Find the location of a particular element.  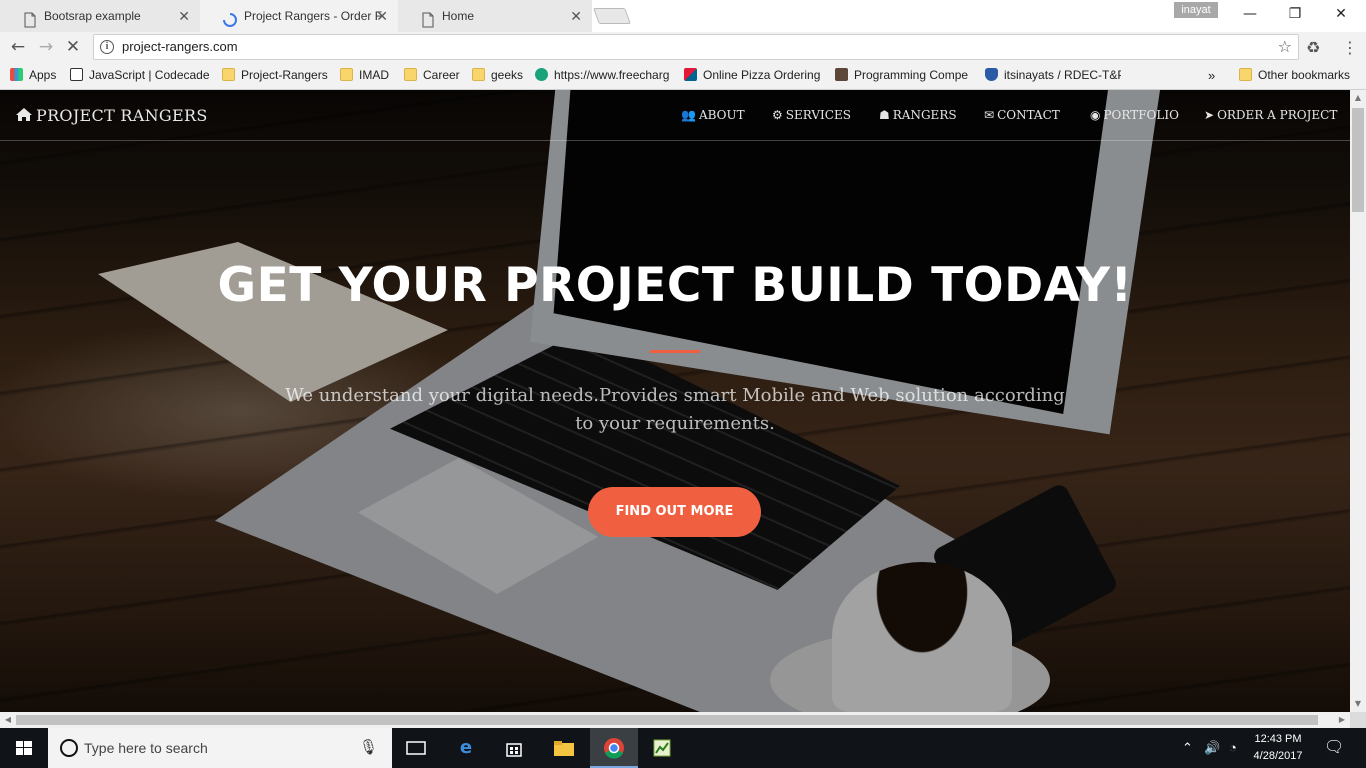

profile-button: inayat is located at coordinates (1196, 10).